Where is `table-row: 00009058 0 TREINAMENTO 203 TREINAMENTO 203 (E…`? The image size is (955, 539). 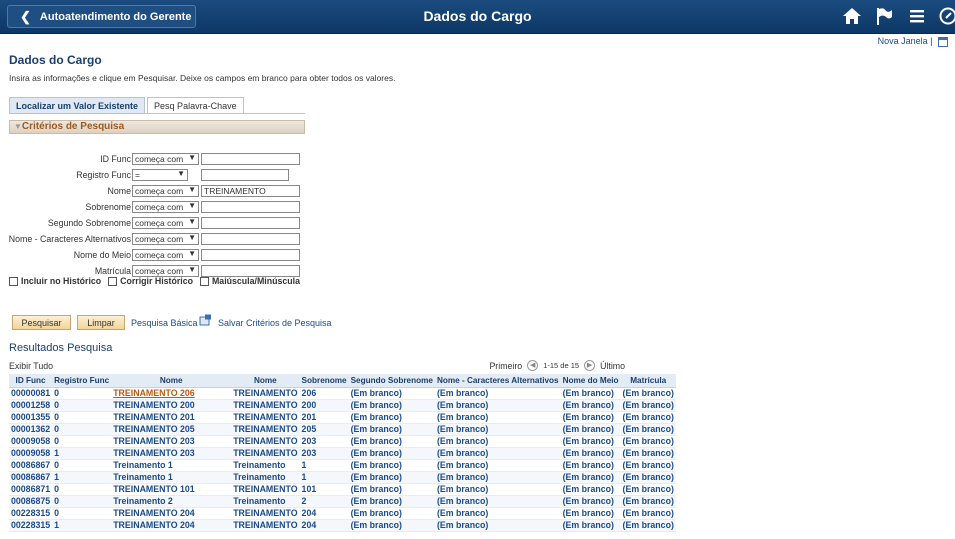 table-row: 00009058 0 TREINAMENTO 203 TREINAMENTO 203 (E… is located at coordinates (342, 441).